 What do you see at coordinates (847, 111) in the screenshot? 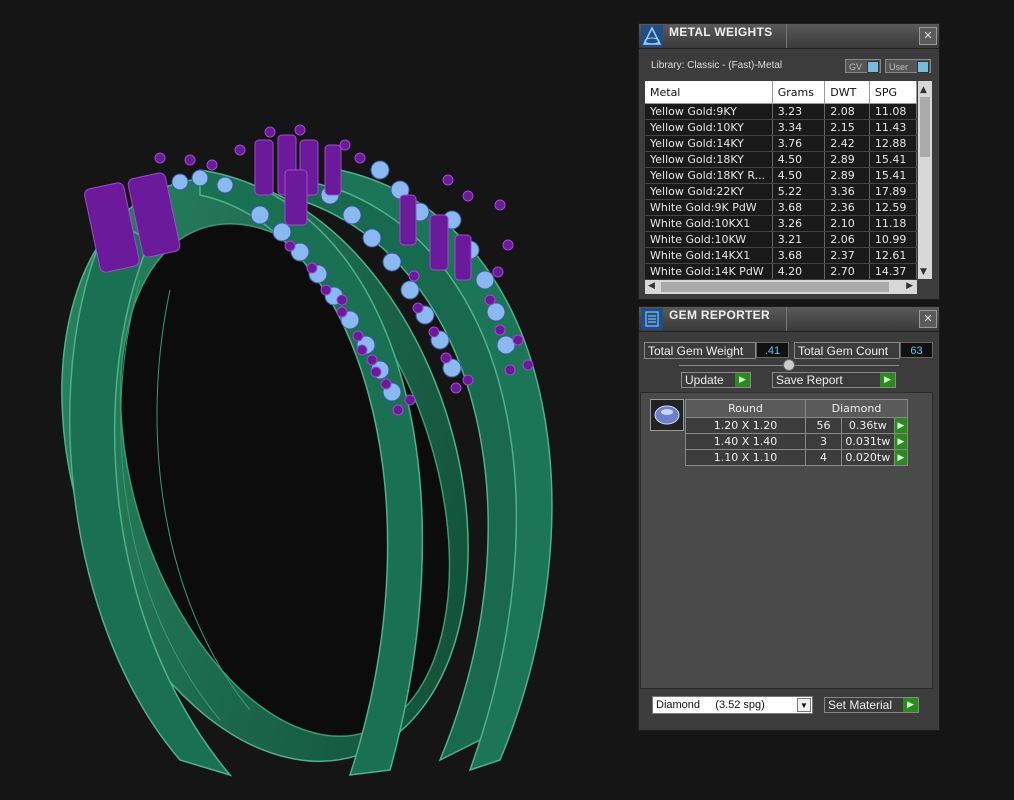
I see `dwt-cell: 2.08` at bounding box center [847, 111].